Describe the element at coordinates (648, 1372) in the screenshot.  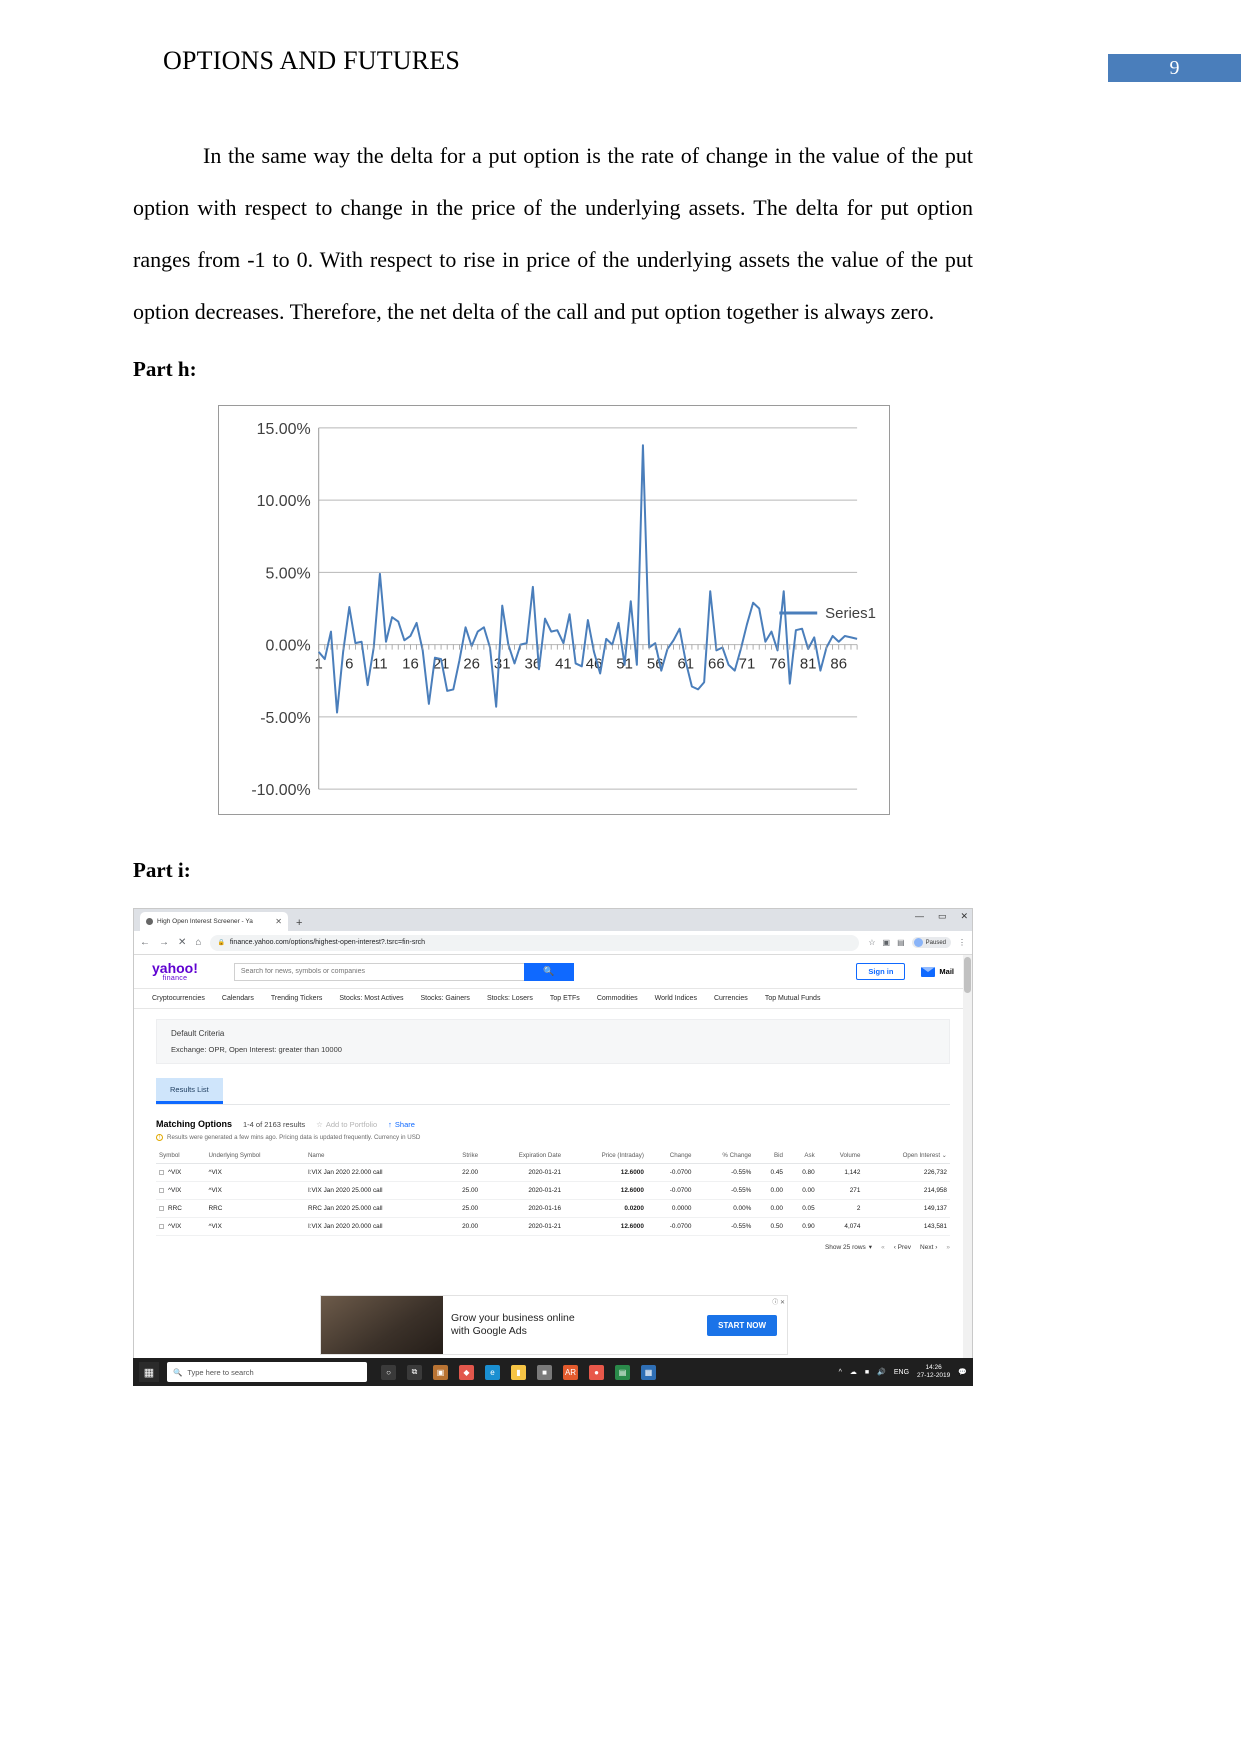
I see `app-icon: ▦` at that location.